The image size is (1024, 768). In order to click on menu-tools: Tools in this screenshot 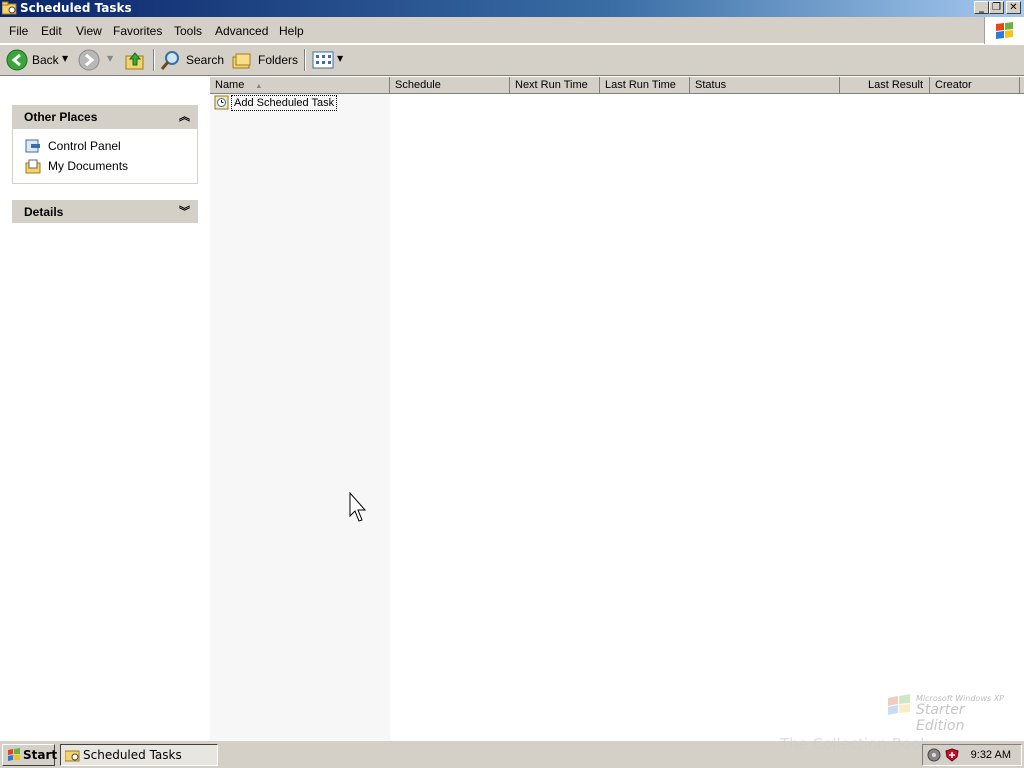, I will do `click(188, 31)`.